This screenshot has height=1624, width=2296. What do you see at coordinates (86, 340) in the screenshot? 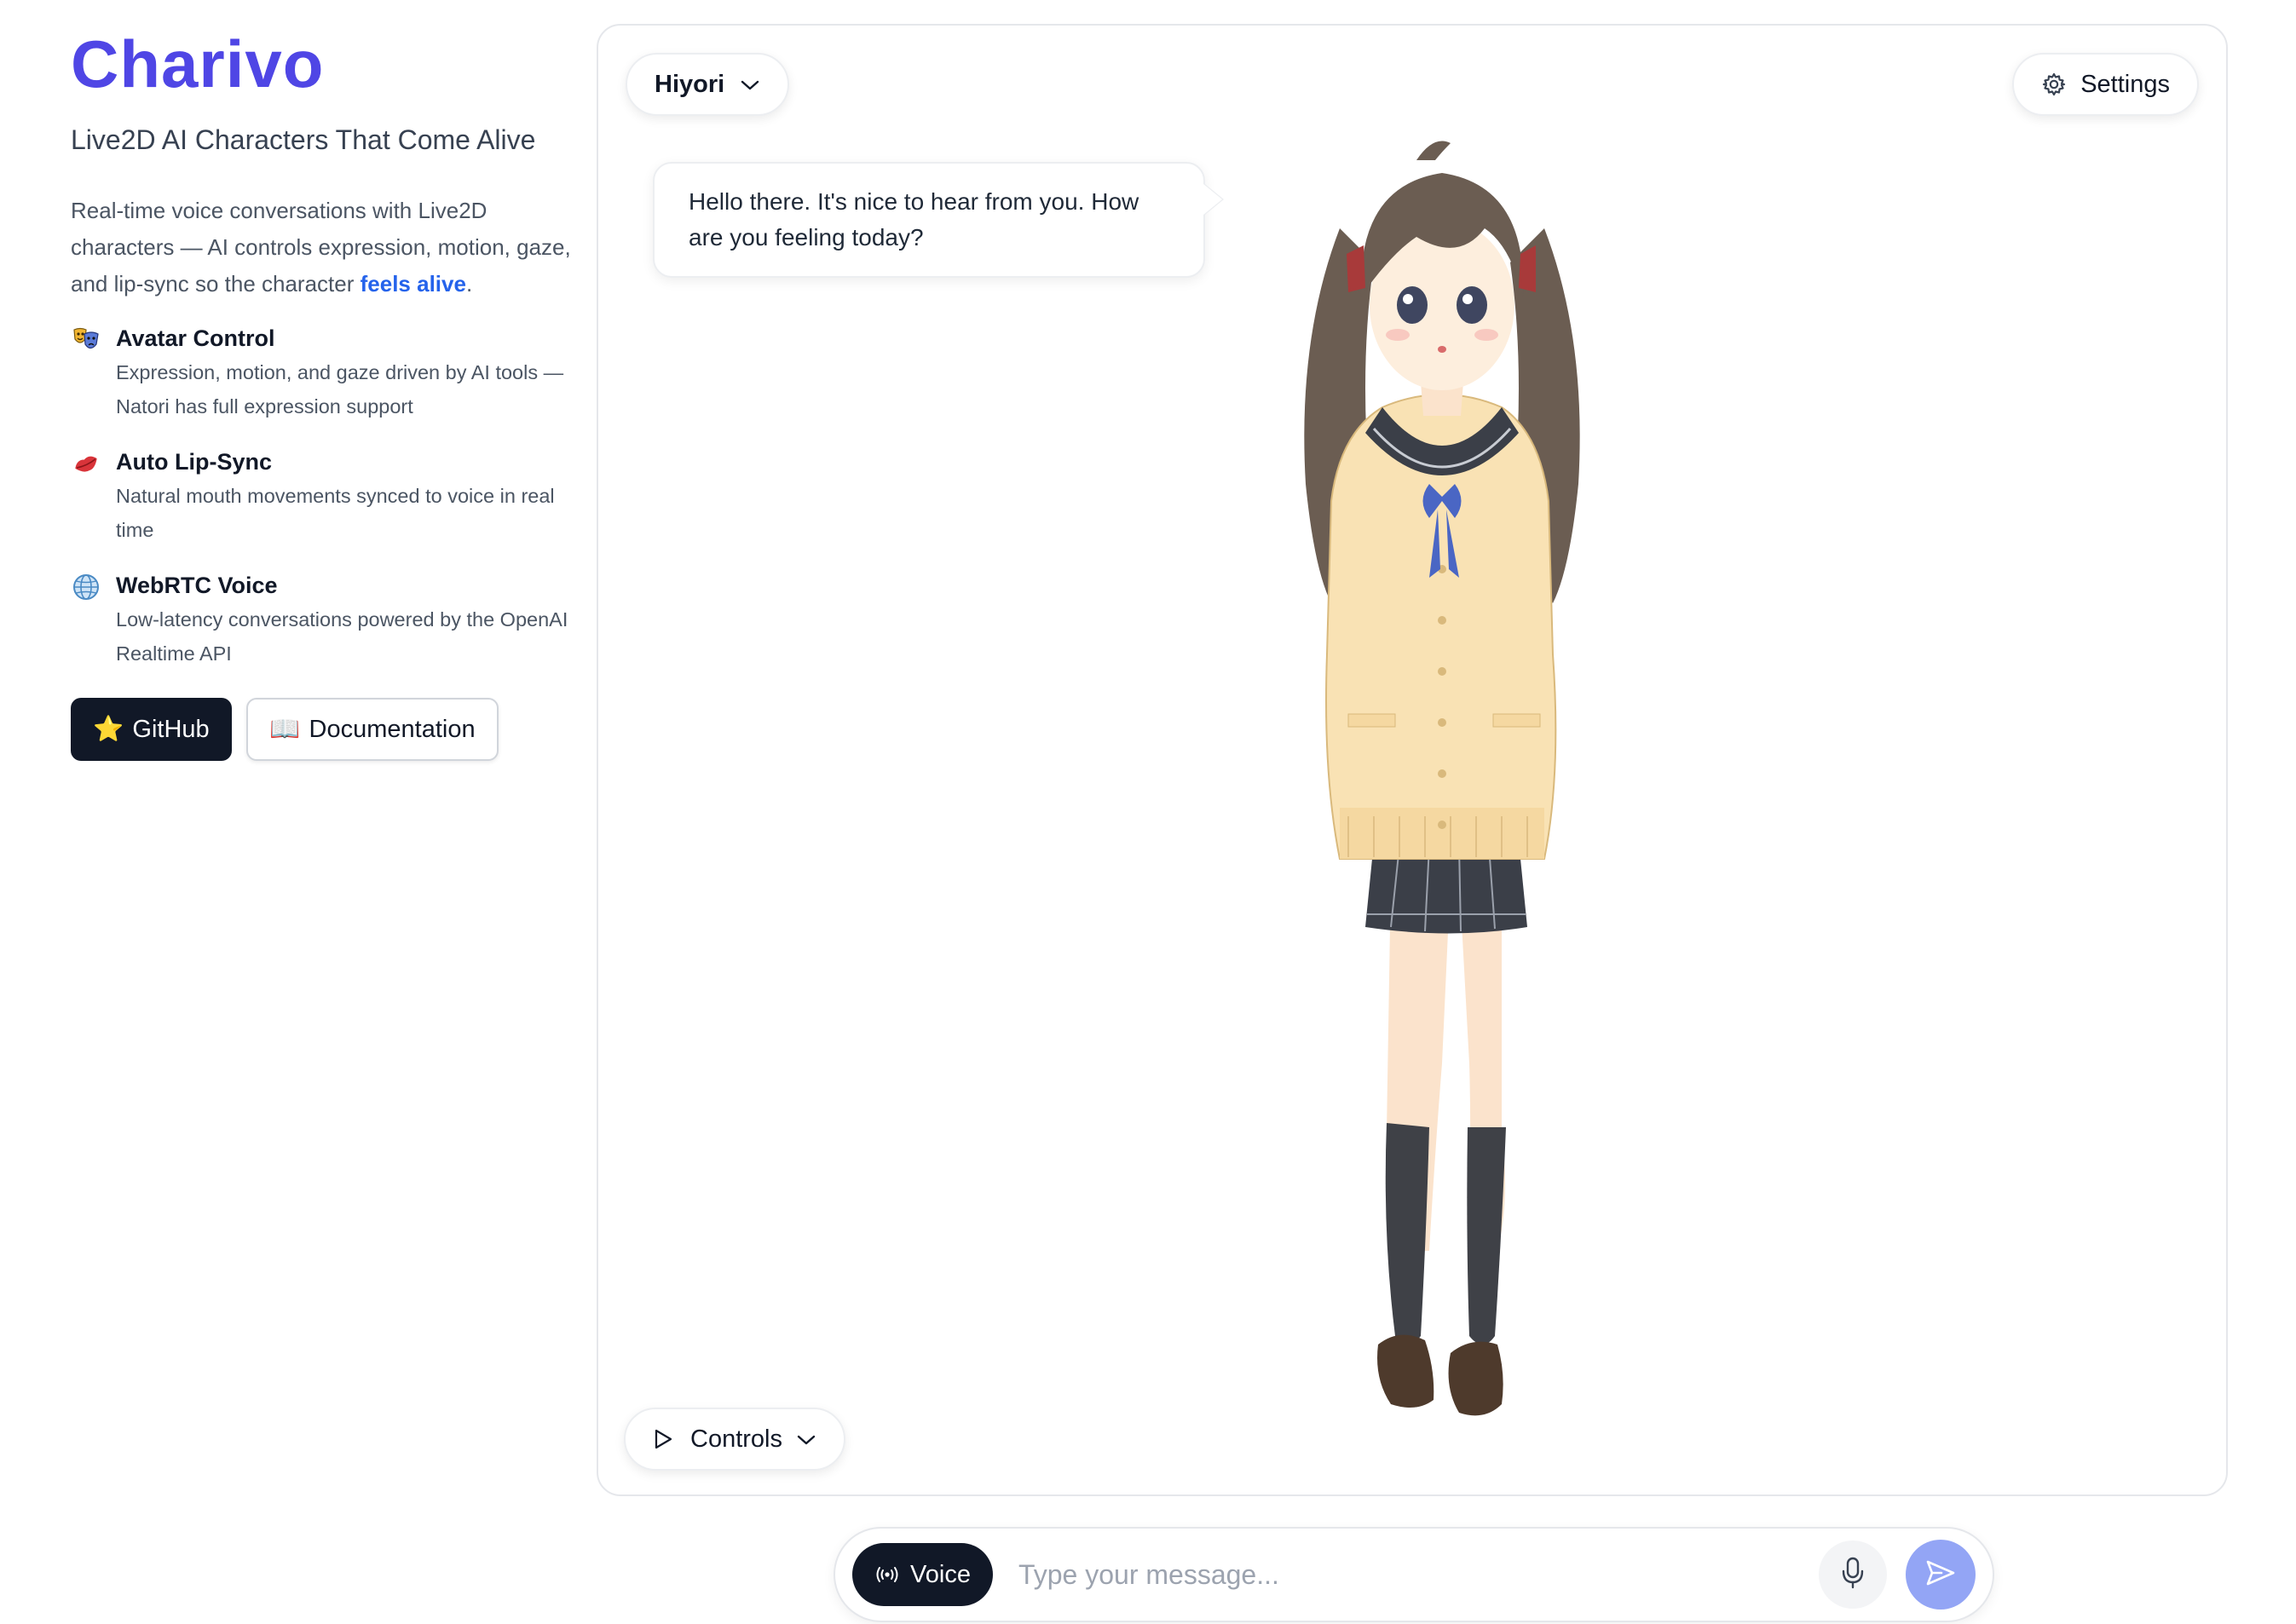
I see `theater-masks-icon` at bounding box center [86, 340].